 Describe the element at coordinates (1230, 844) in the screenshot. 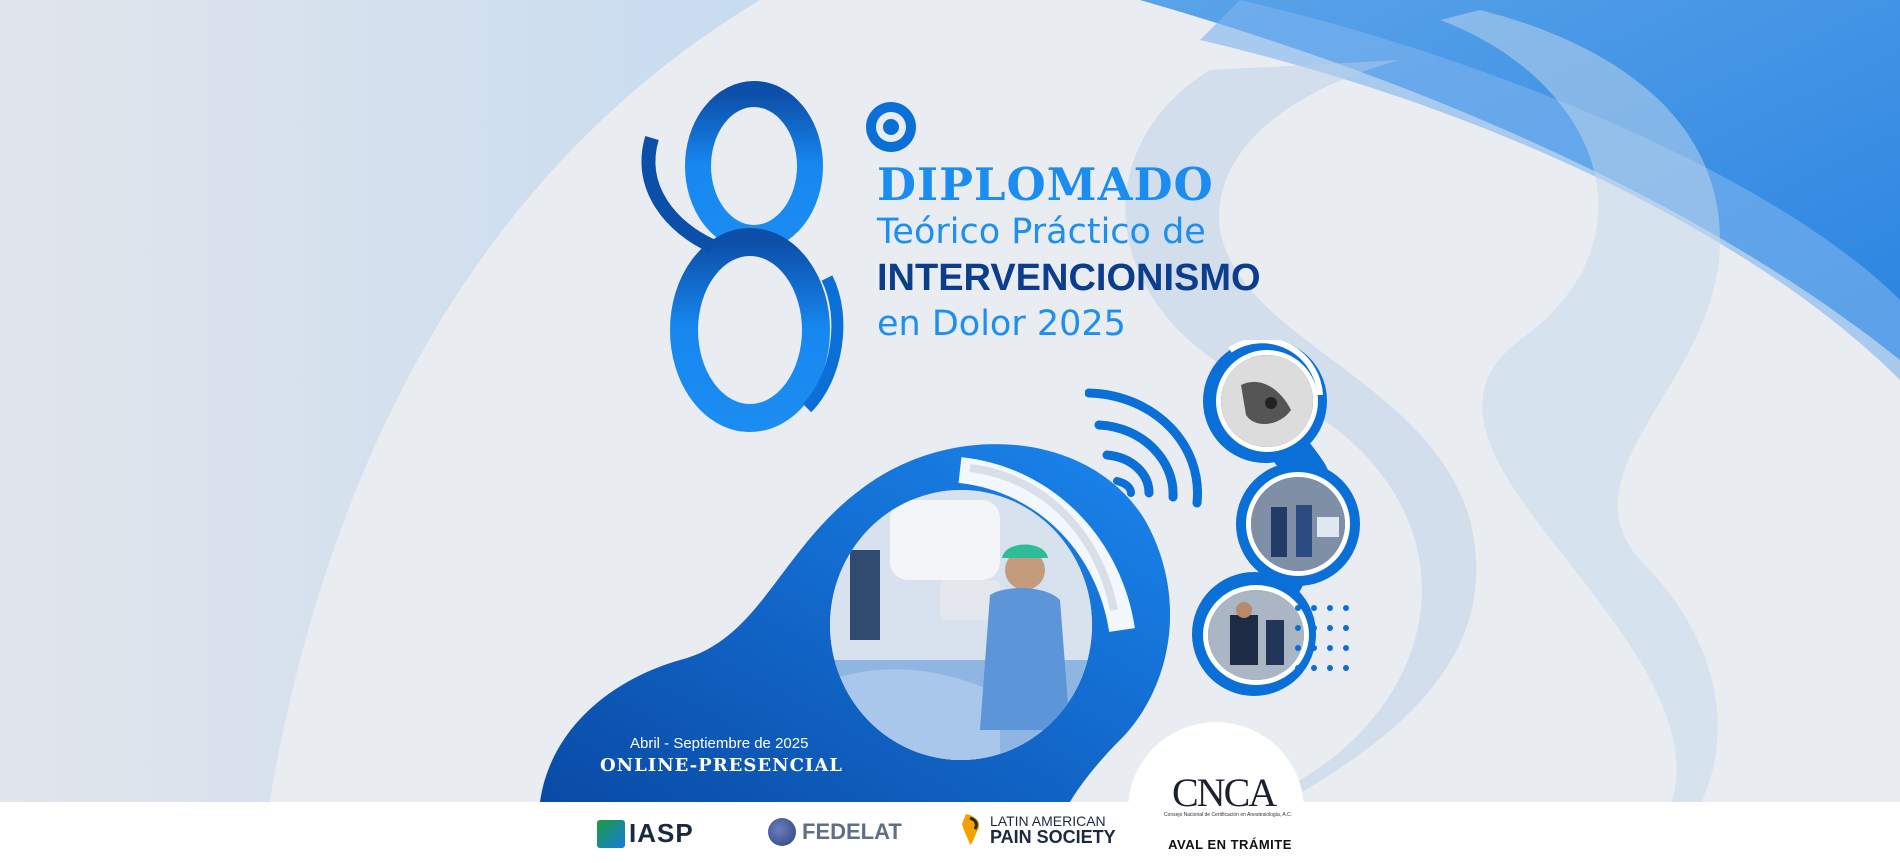

I see `endorsement-status: AVAL EN TRÁMITE` at that location.